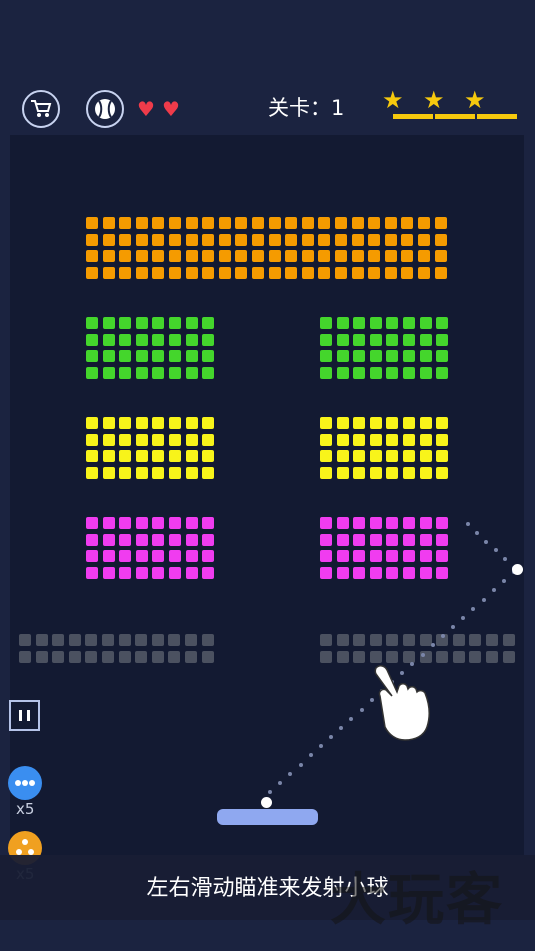 This screenshot has width=535, height=951. Describe the element at coordinates (25, 783) in the screenshot. I see `multi-ball-powerup` at that location.